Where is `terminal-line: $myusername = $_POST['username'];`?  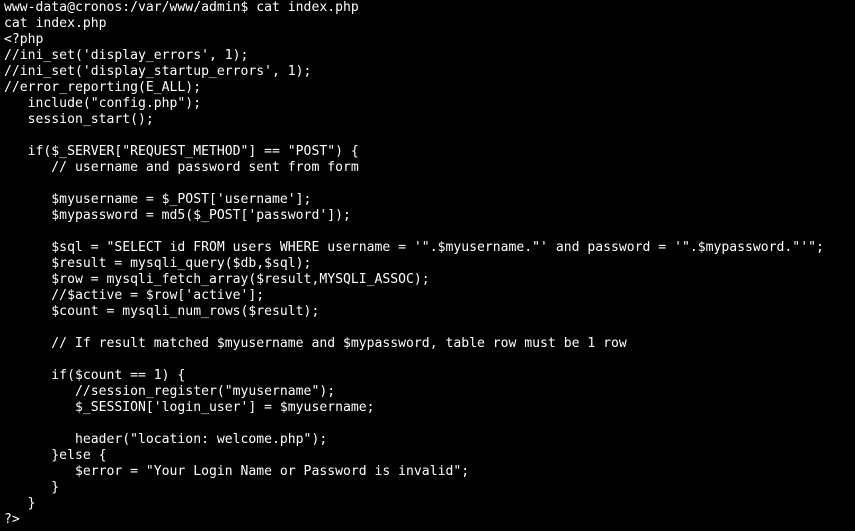
terminal-line: $myusername = $_POST['username']; is located at coordinates (158, 199).